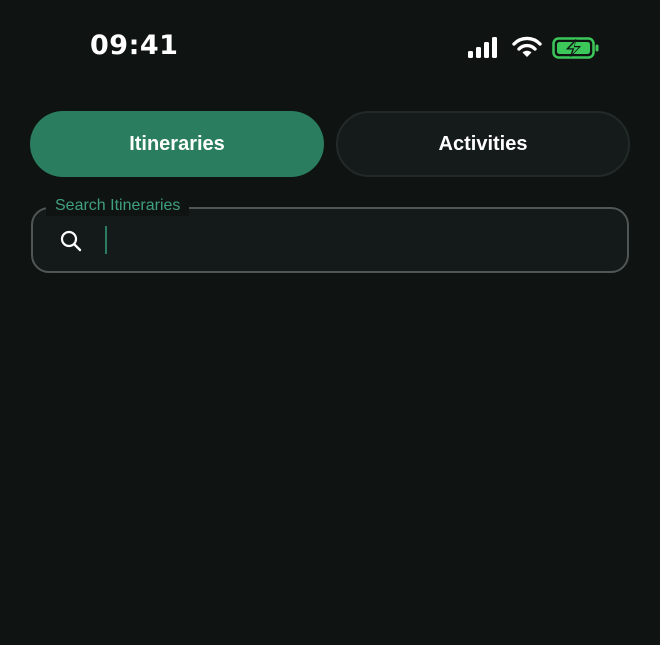 The width and height of the screenshot is (660, 645). I want to click on status-time: 09:41, so click(134, 45).